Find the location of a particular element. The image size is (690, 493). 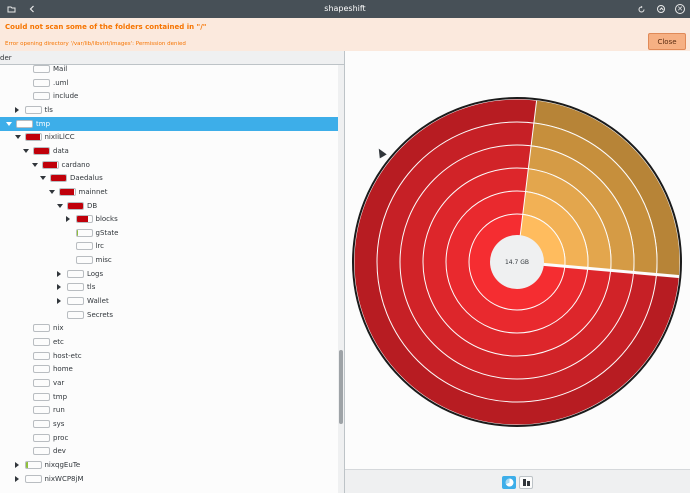

tree-row-label: tls is located at coordinates (48, 109).